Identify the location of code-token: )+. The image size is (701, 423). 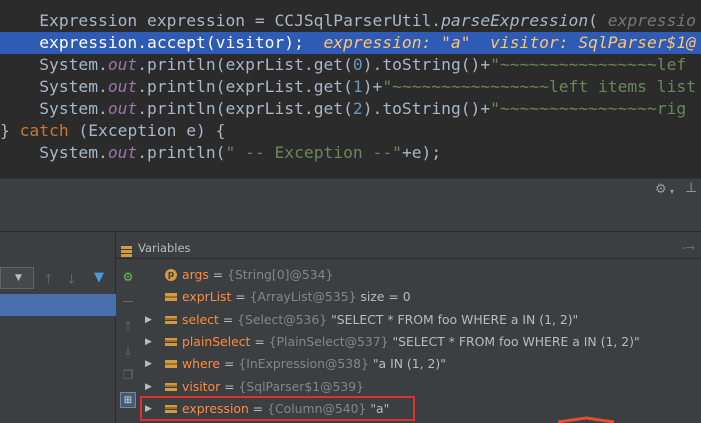
(372, 86).